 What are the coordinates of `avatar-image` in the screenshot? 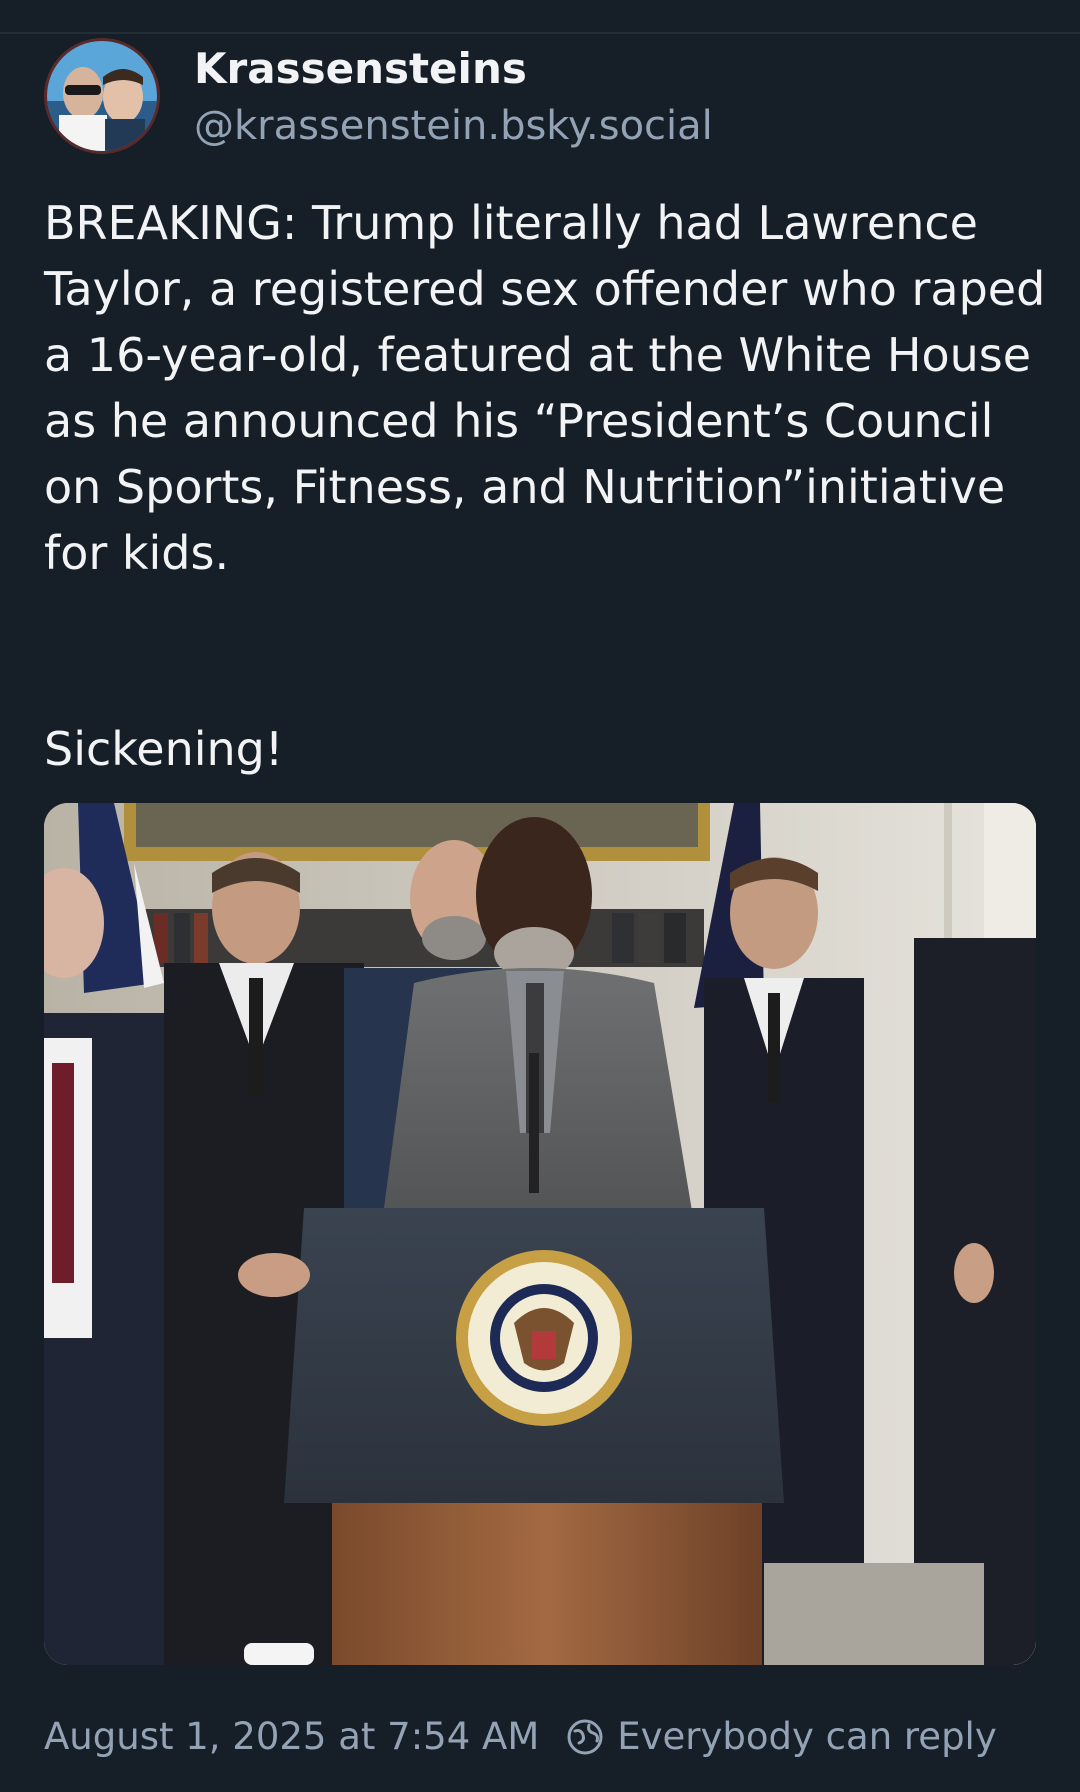 It's located at (102, 96).